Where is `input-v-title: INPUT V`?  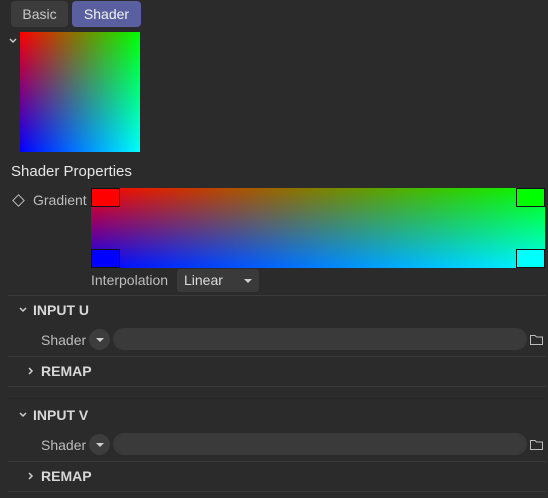 input-v-title: INPUT V is located at coordinates (60, 415).